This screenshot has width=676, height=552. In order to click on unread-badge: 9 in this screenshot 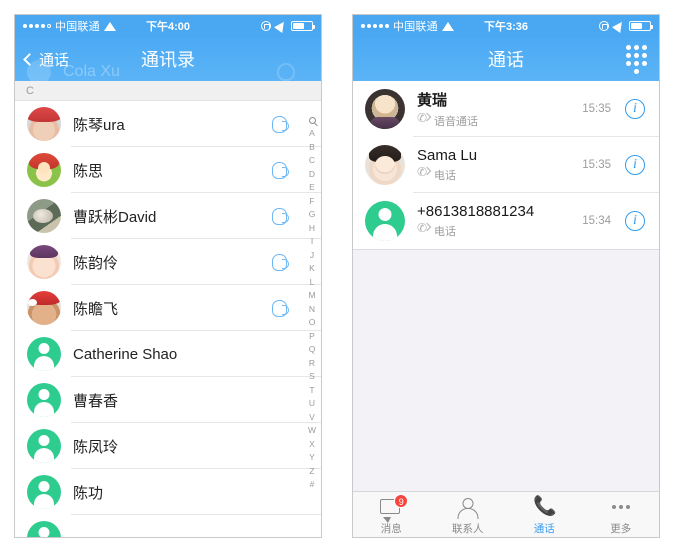, I will do `click(401, 500)`.